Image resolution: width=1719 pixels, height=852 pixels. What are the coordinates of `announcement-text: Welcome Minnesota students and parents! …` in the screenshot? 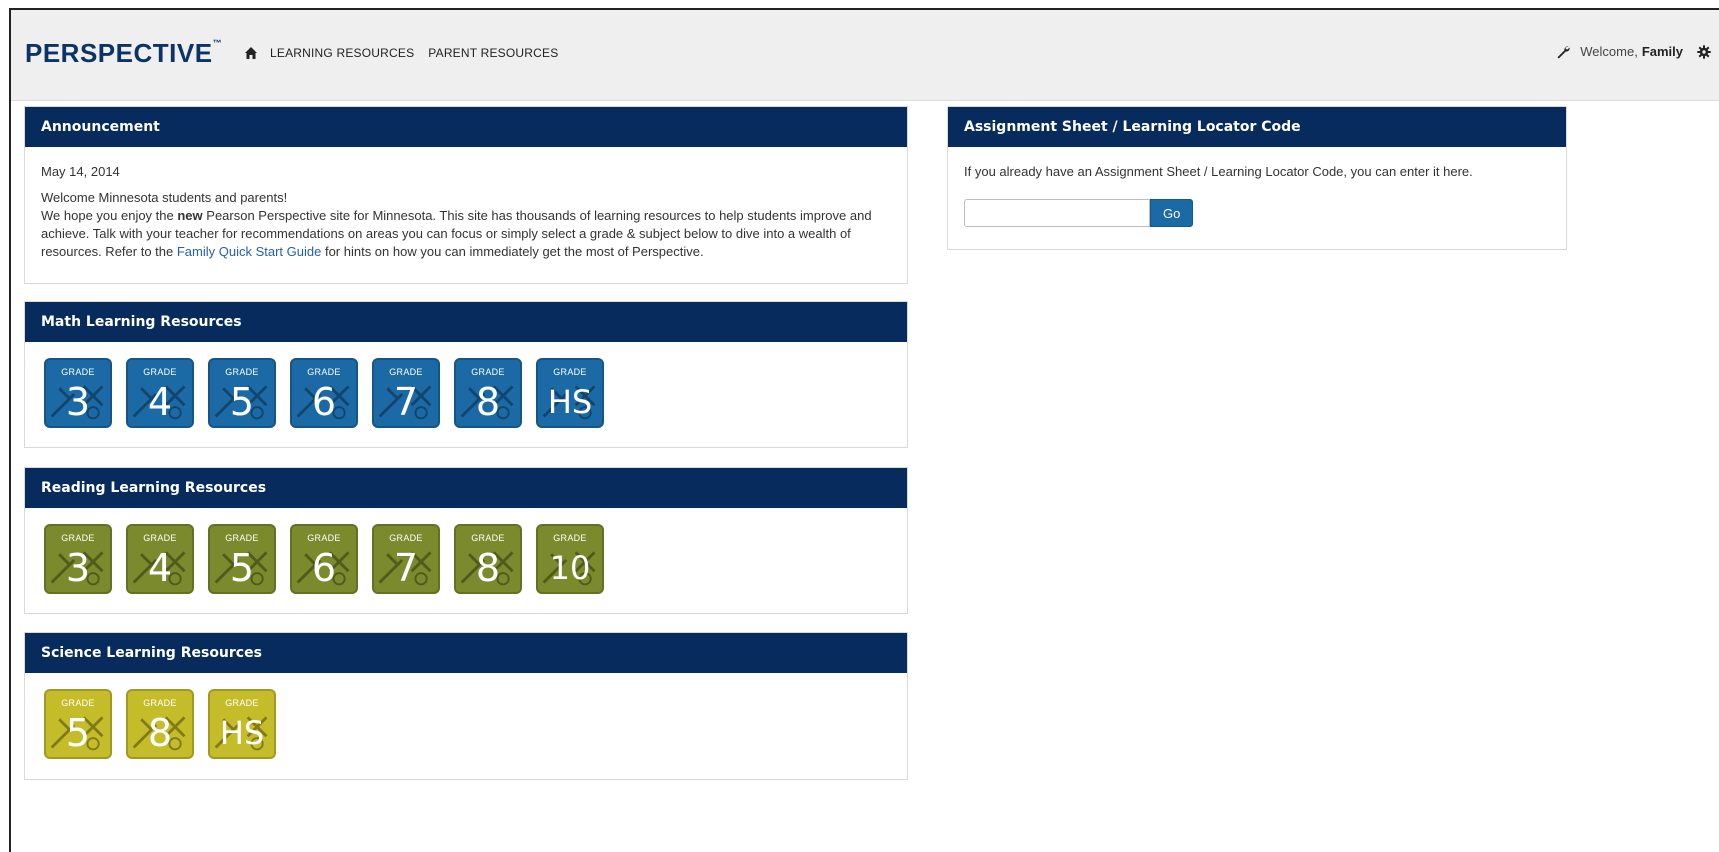 It's located at (466, 225).